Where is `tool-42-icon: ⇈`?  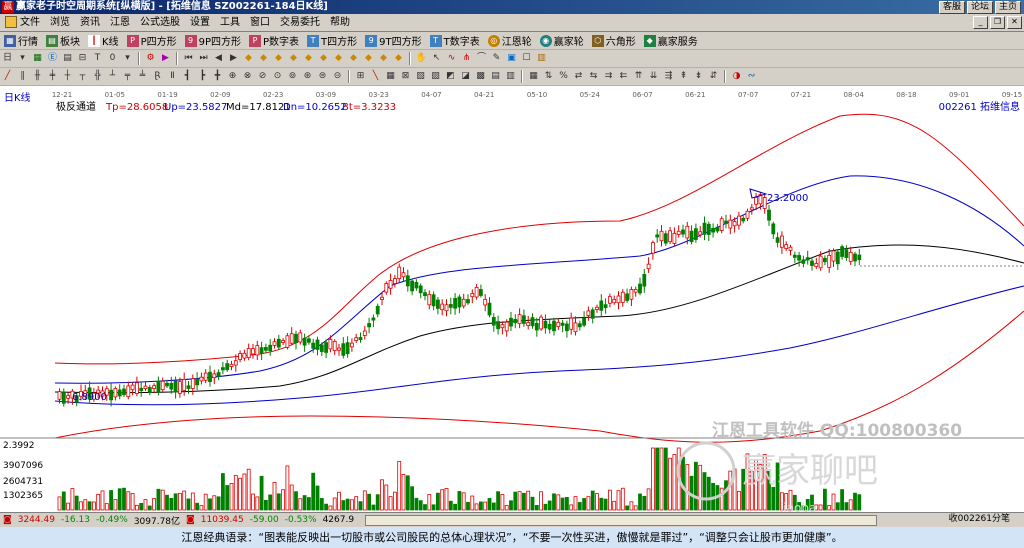 tool-42-icon: ⇈ is located at coordinates (638, 76).